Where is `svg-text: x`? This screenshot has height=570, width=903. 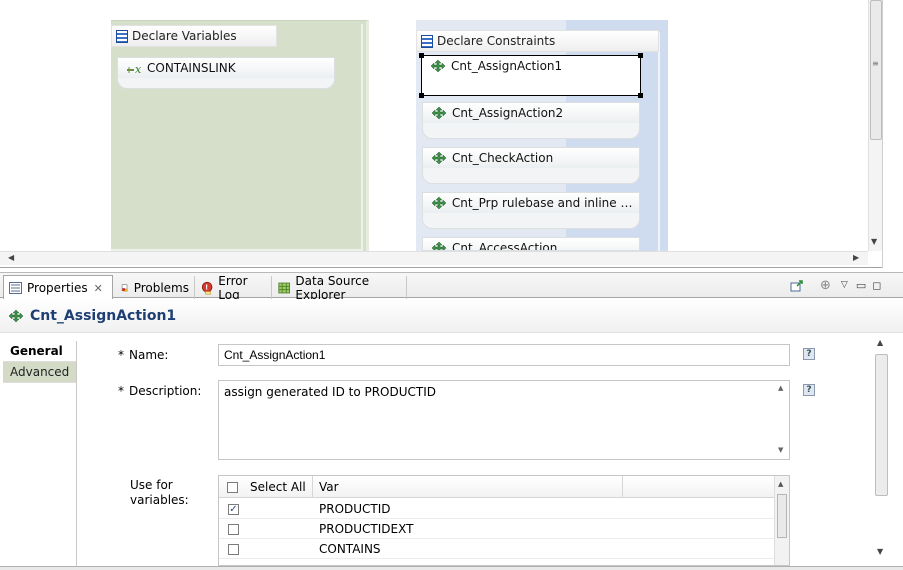 svg-text: x is located at coordinates (138, 69).